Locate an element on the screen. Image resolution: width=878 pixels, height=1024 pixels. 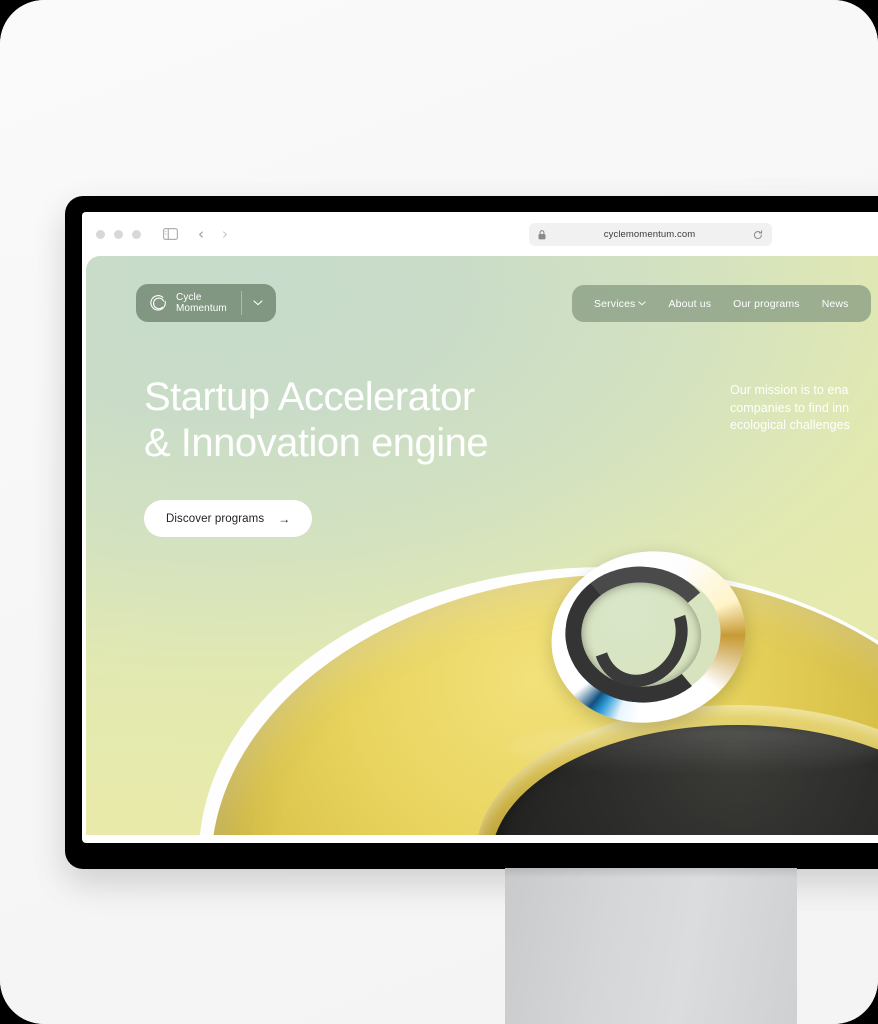
discover-programs-button: Discover programs → is located at coordinates (228, 518).